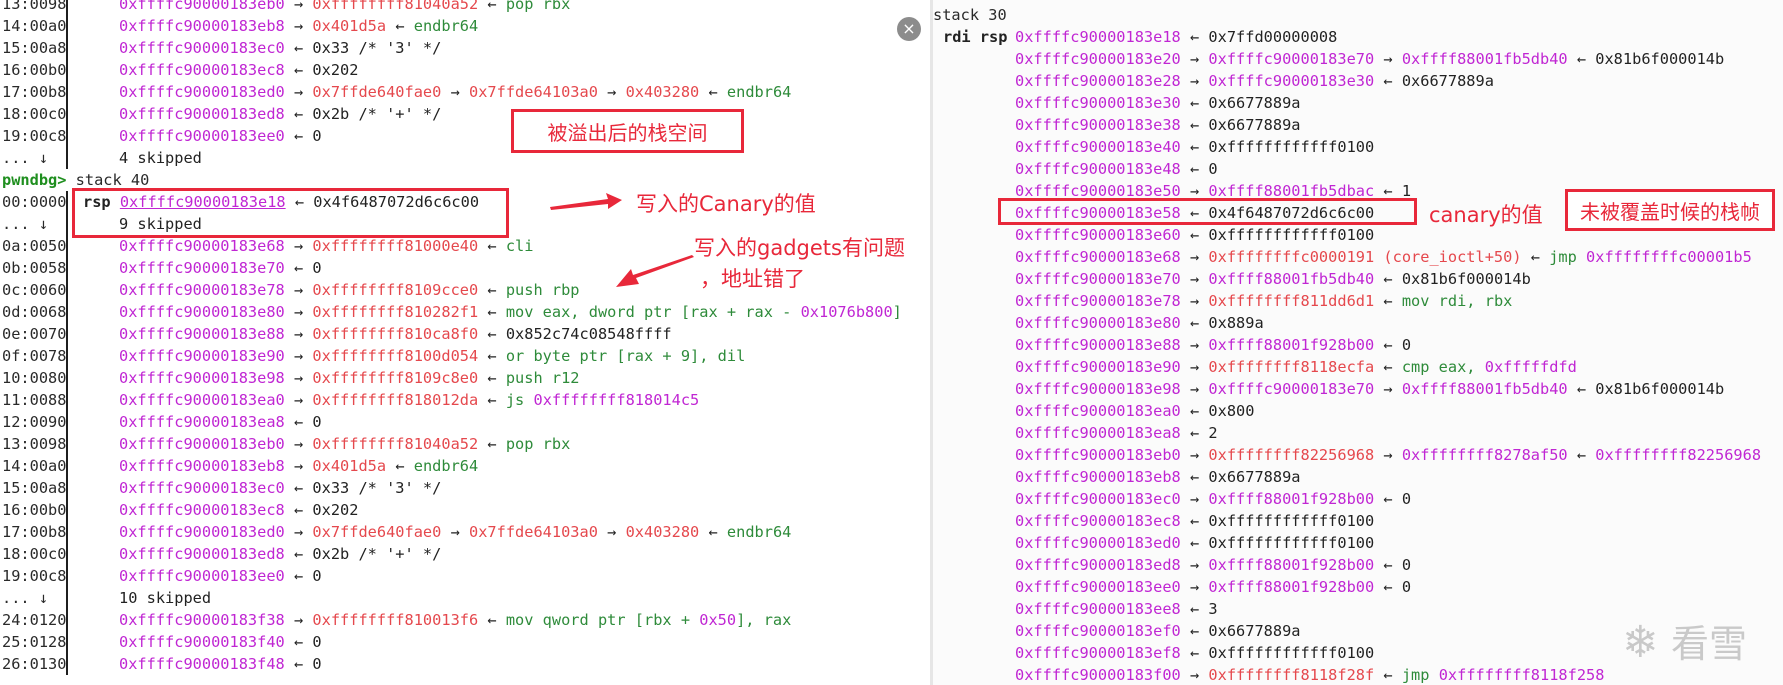  What do you see at coordinates (1670, 210) in the screenshot?
I see `annotation-uncovered-frame: 未被覆盖时候的栈帧` at bounding box center [1670, 210].